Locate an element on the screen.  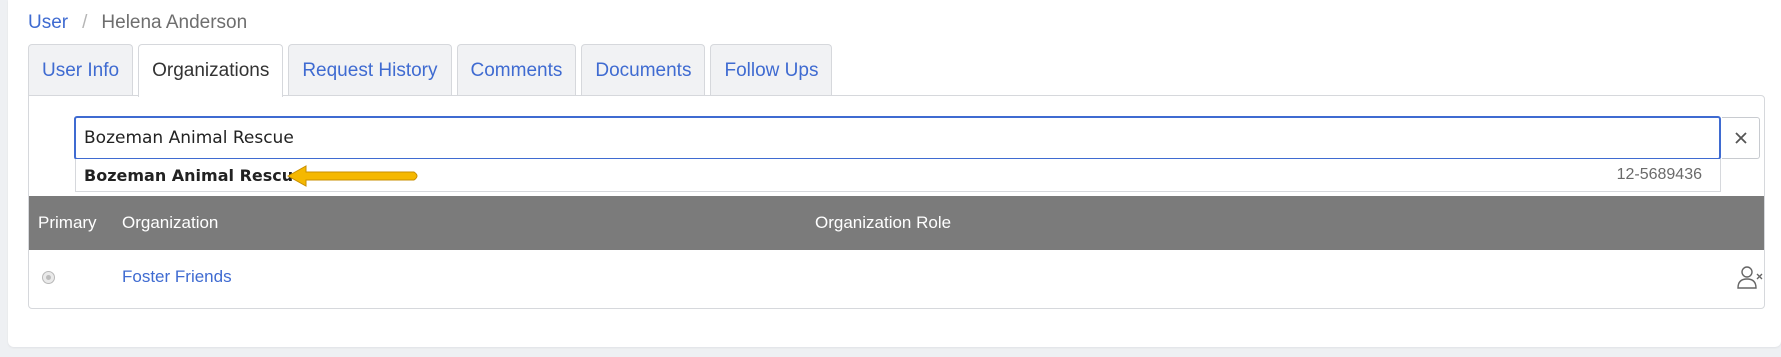
suggestion-name: Bozeman Animal Rescue is located at coordinates (194, 175).